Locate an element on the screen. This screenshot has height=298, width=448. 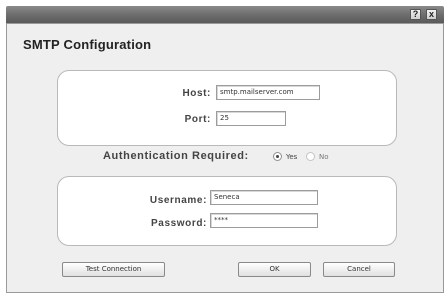
auth-yes-option: Yes is located at coordinates (285, 156).